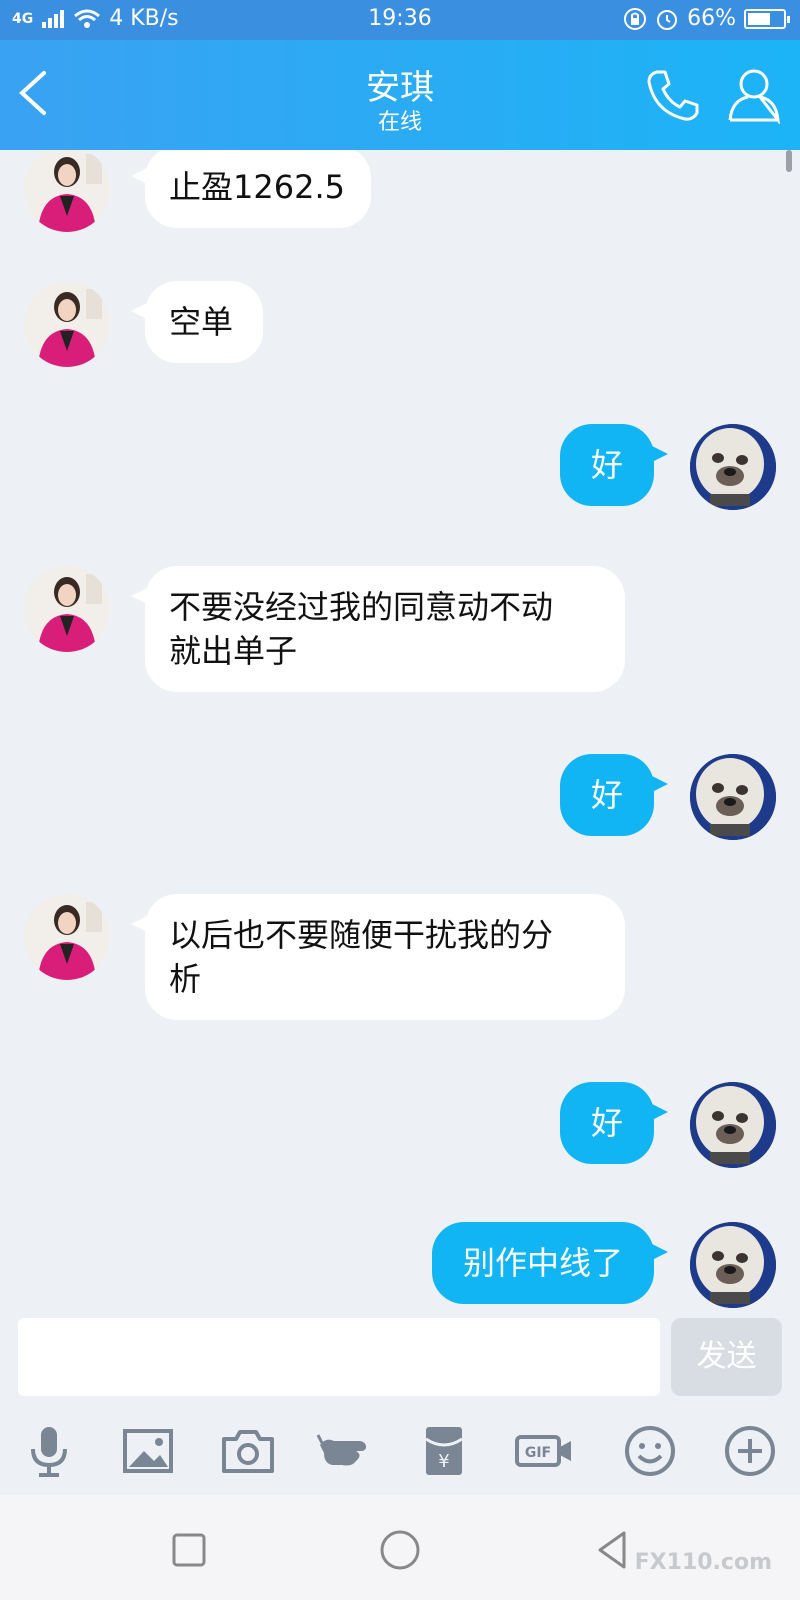 This screenshot has height=1600, width=800. What do you see at coordinates (703, 1562) in the screenshot?
I see `watermark: FX110.com` at bounding box center [703, 1562].